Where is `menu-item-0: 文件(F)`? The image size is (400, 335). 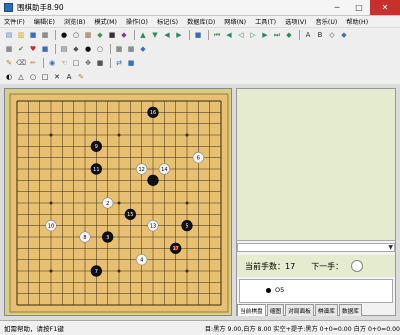 menu-item-0: 文件(F) is located at coordinates (14, 21).